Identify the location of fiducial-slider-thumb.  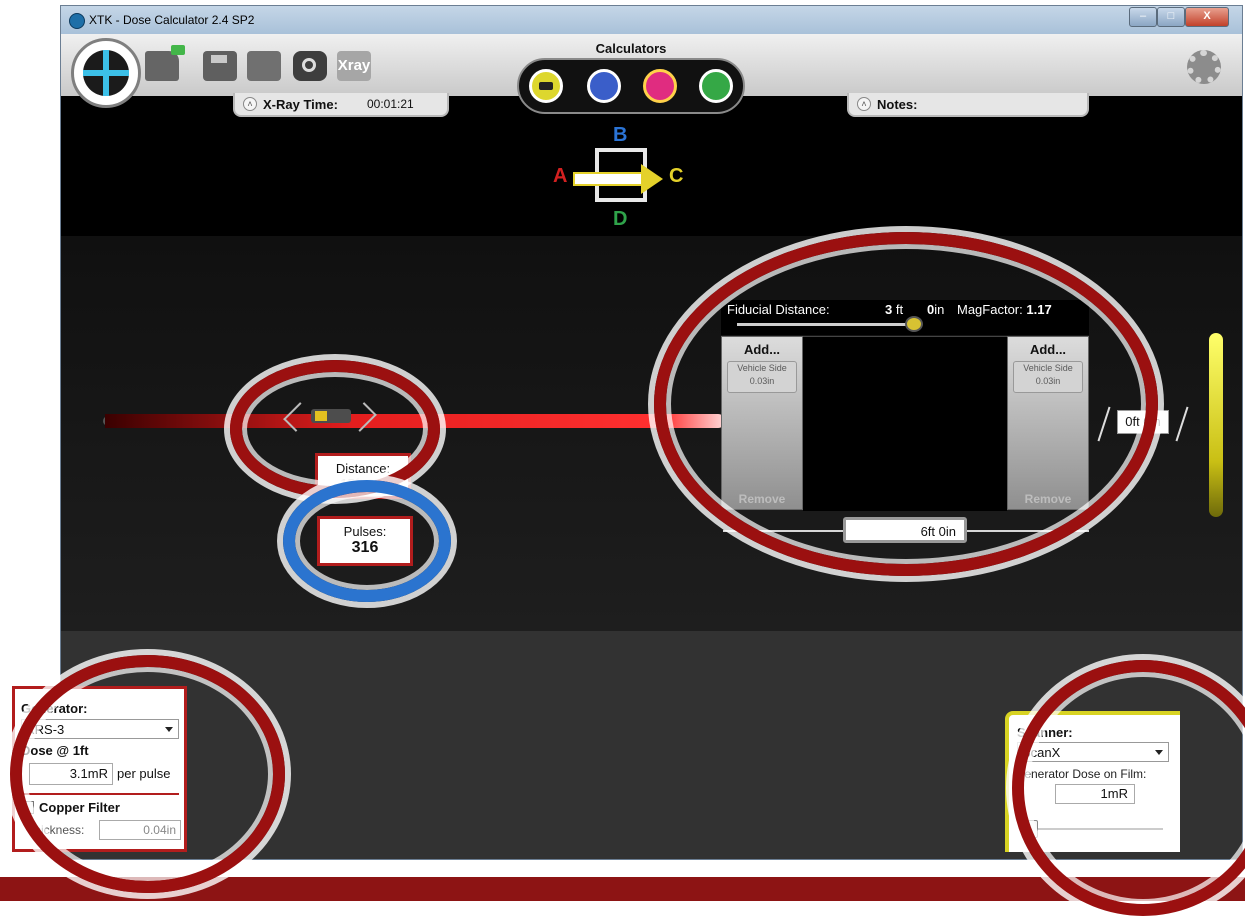
(914, 324).